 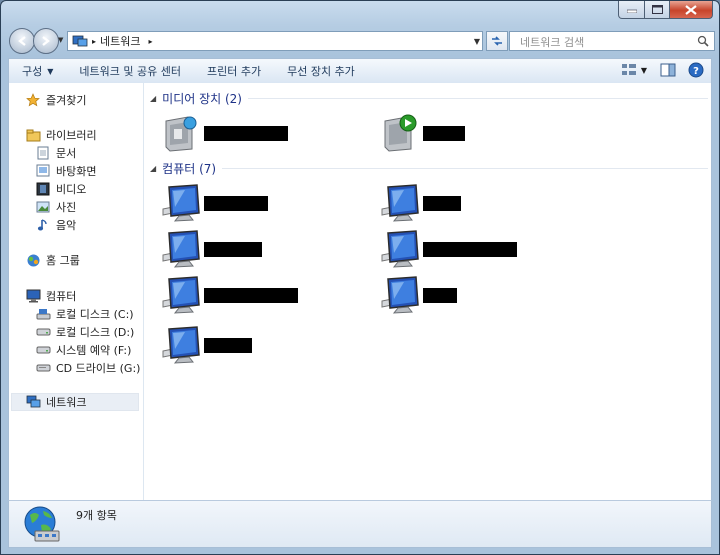 I want to click on command-bar: 구성 ▼ 네트워크 및 공유 센터 프린터 추가 무선 장치 추가 ▼ ?, so click(x=360, y=71).